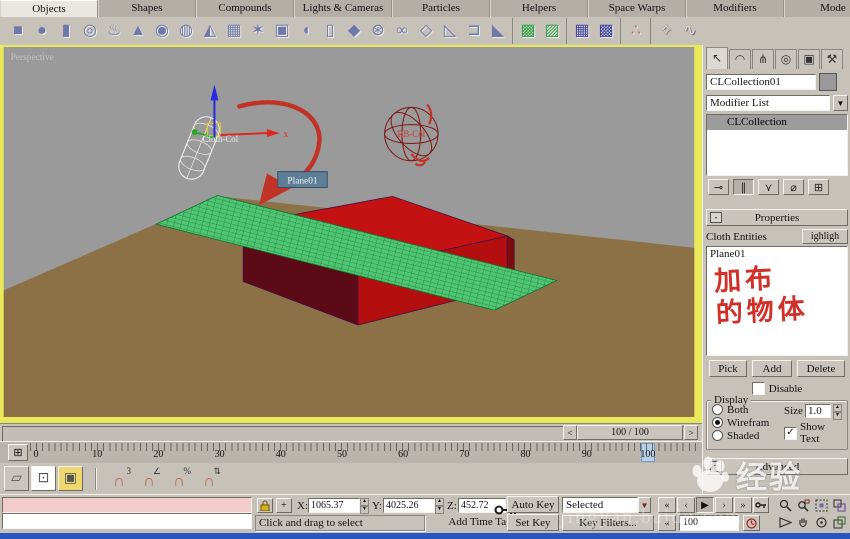 The height and width of the screenshot is (539, 850). Describe the element at coordinates (818, 187) in the screenshot. I see `configure-modifier-sets-icon: ⊞` at that location.